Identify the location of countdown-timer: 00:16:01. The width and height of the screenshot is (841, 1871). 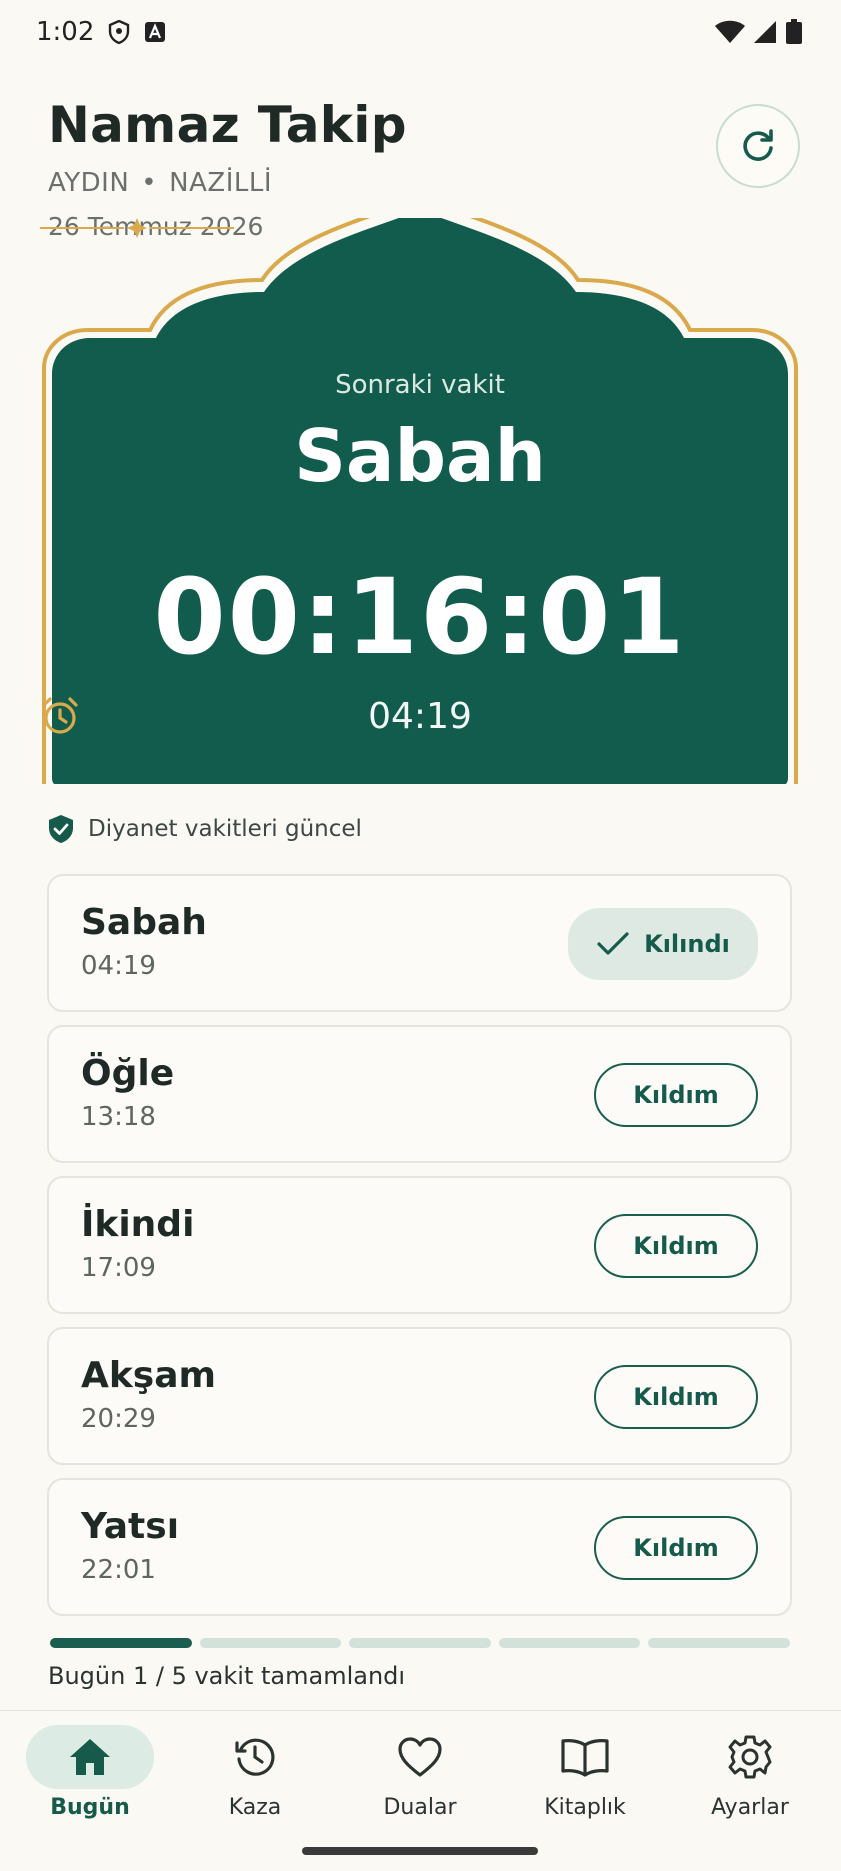
(420, 617).